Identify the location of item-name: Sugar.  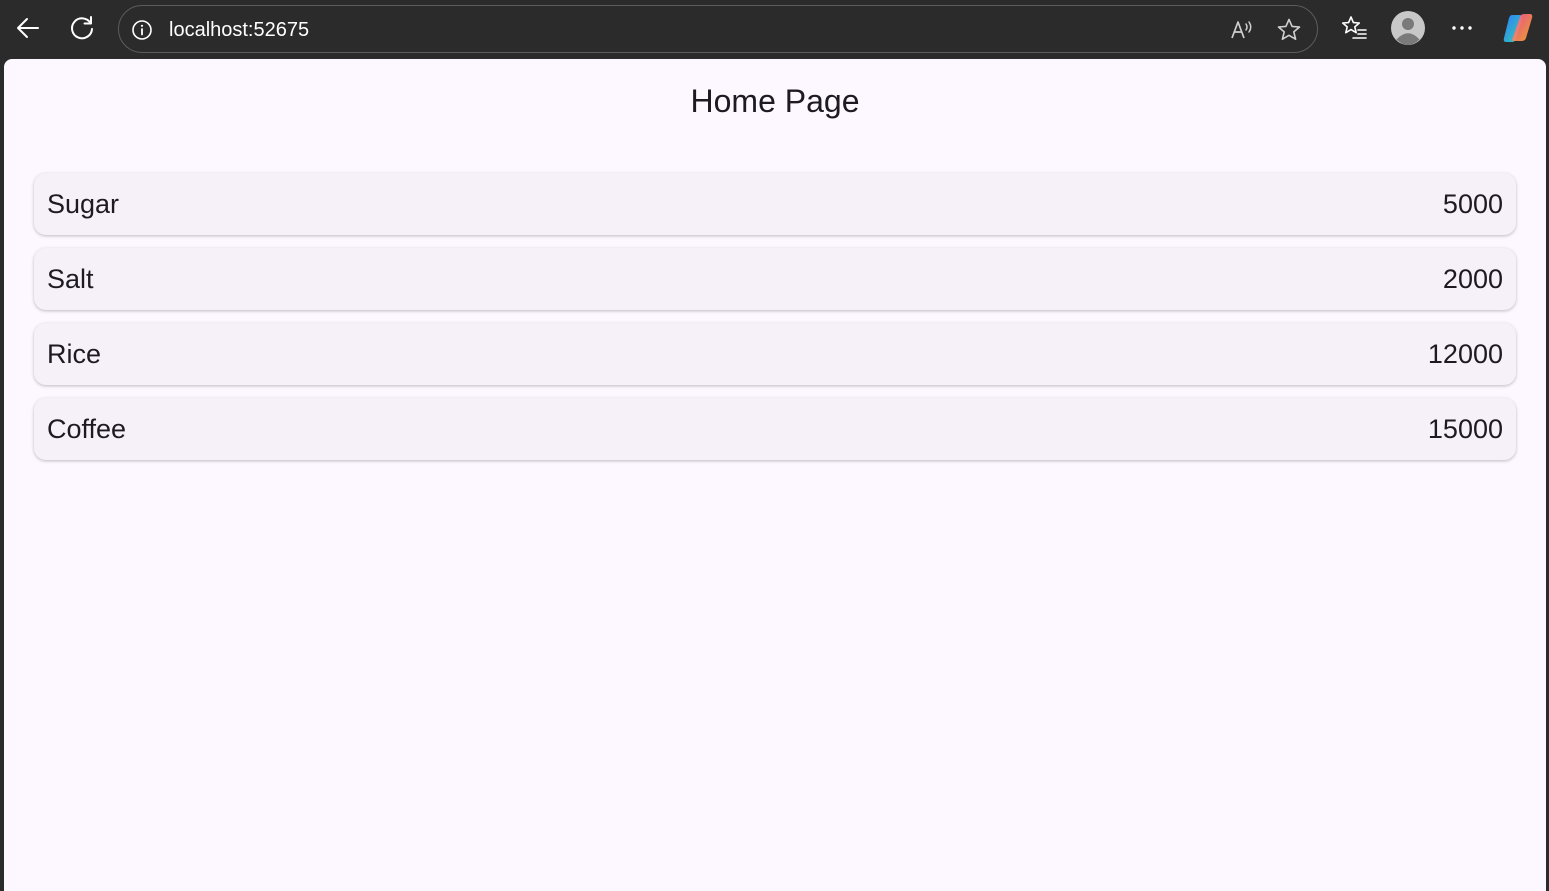
(83, 203).